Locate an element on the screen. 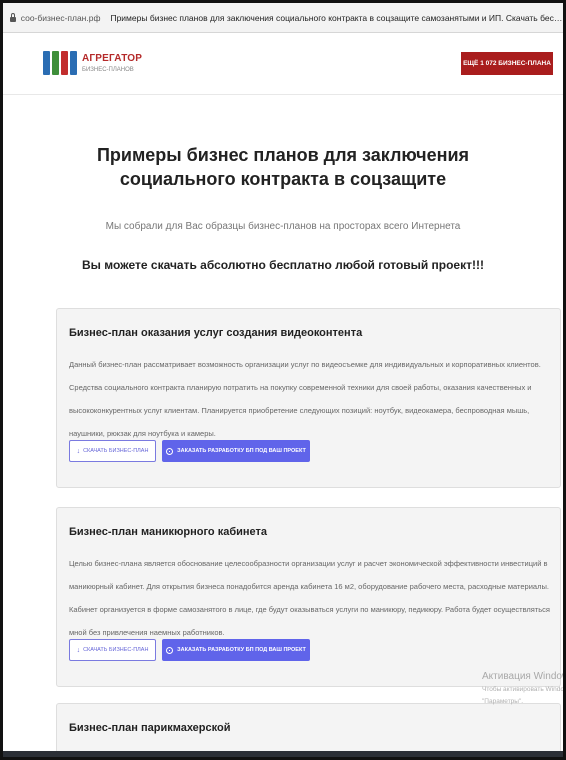 This screenshot has height=760, width=566. watermark-line: "Параметры". is located at coordinates (503, 701).